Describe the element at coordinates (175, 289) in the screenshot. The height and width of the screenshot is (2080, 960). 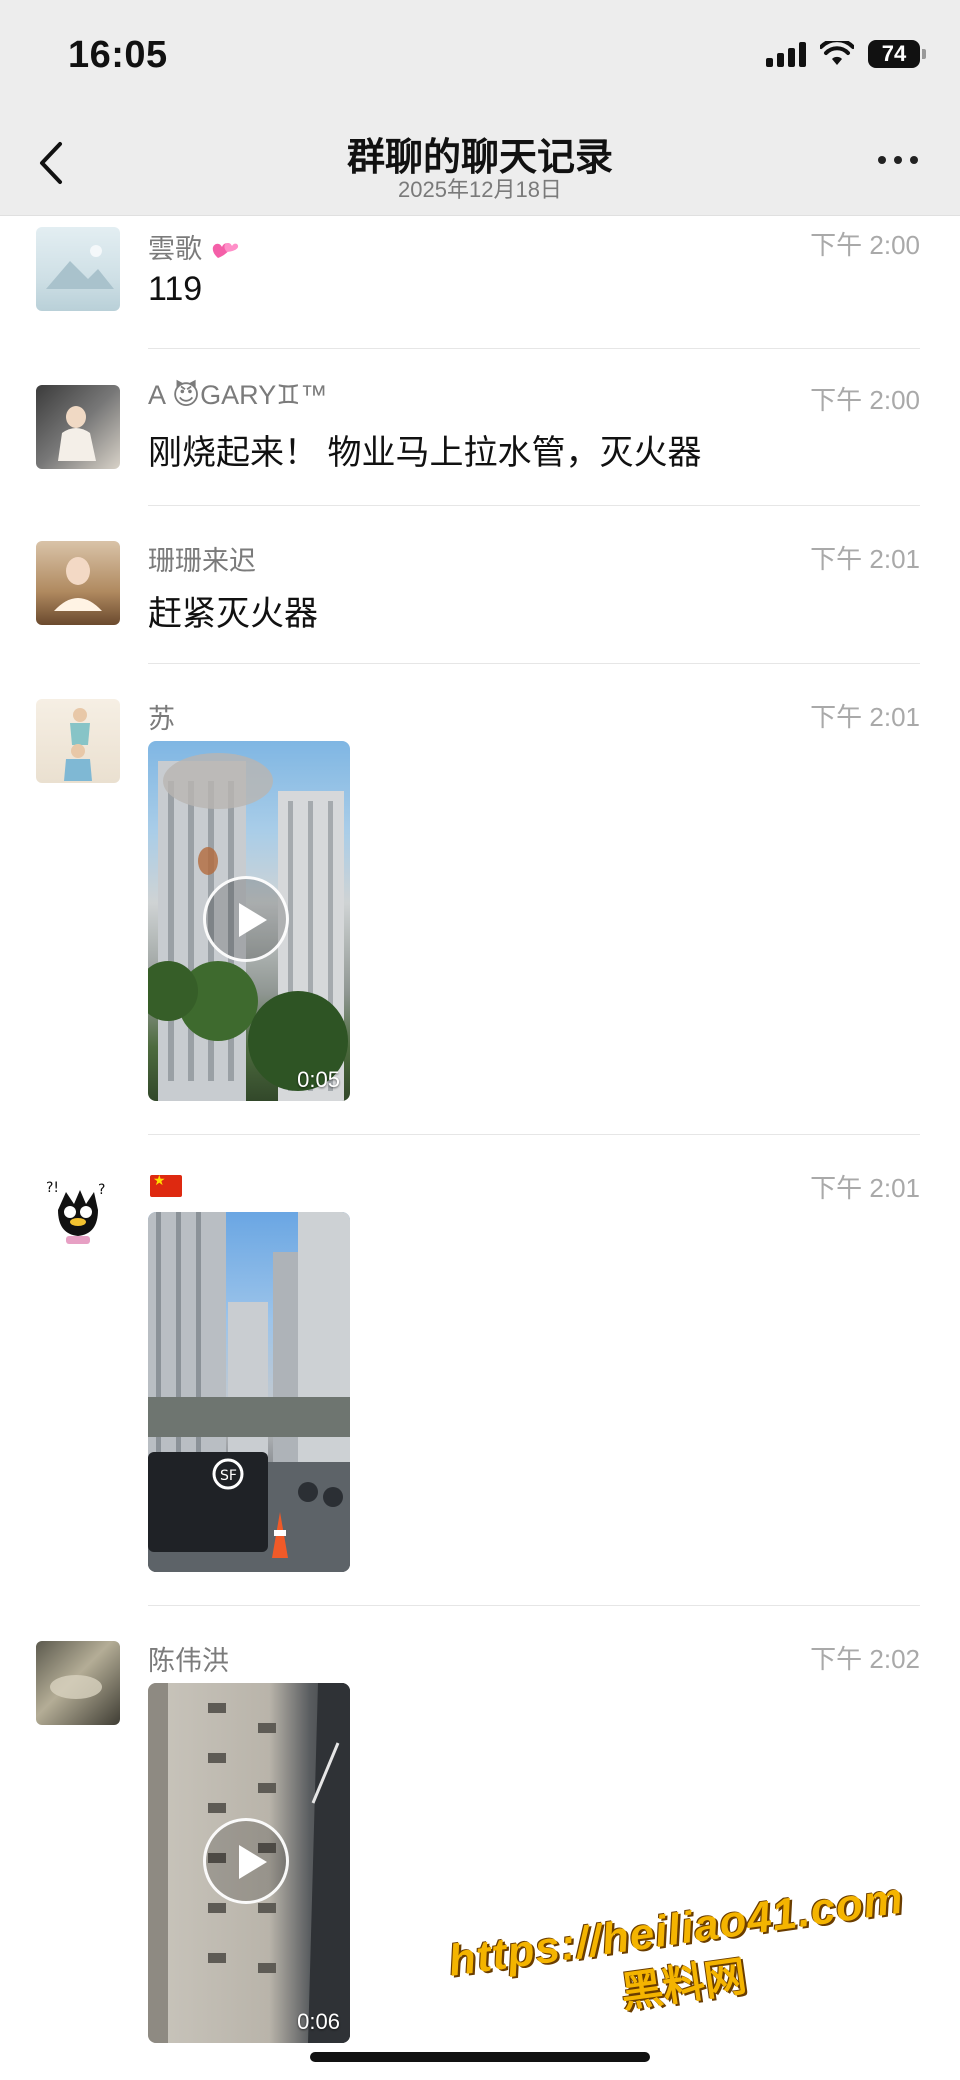
I see `message-text: 119` at that location.